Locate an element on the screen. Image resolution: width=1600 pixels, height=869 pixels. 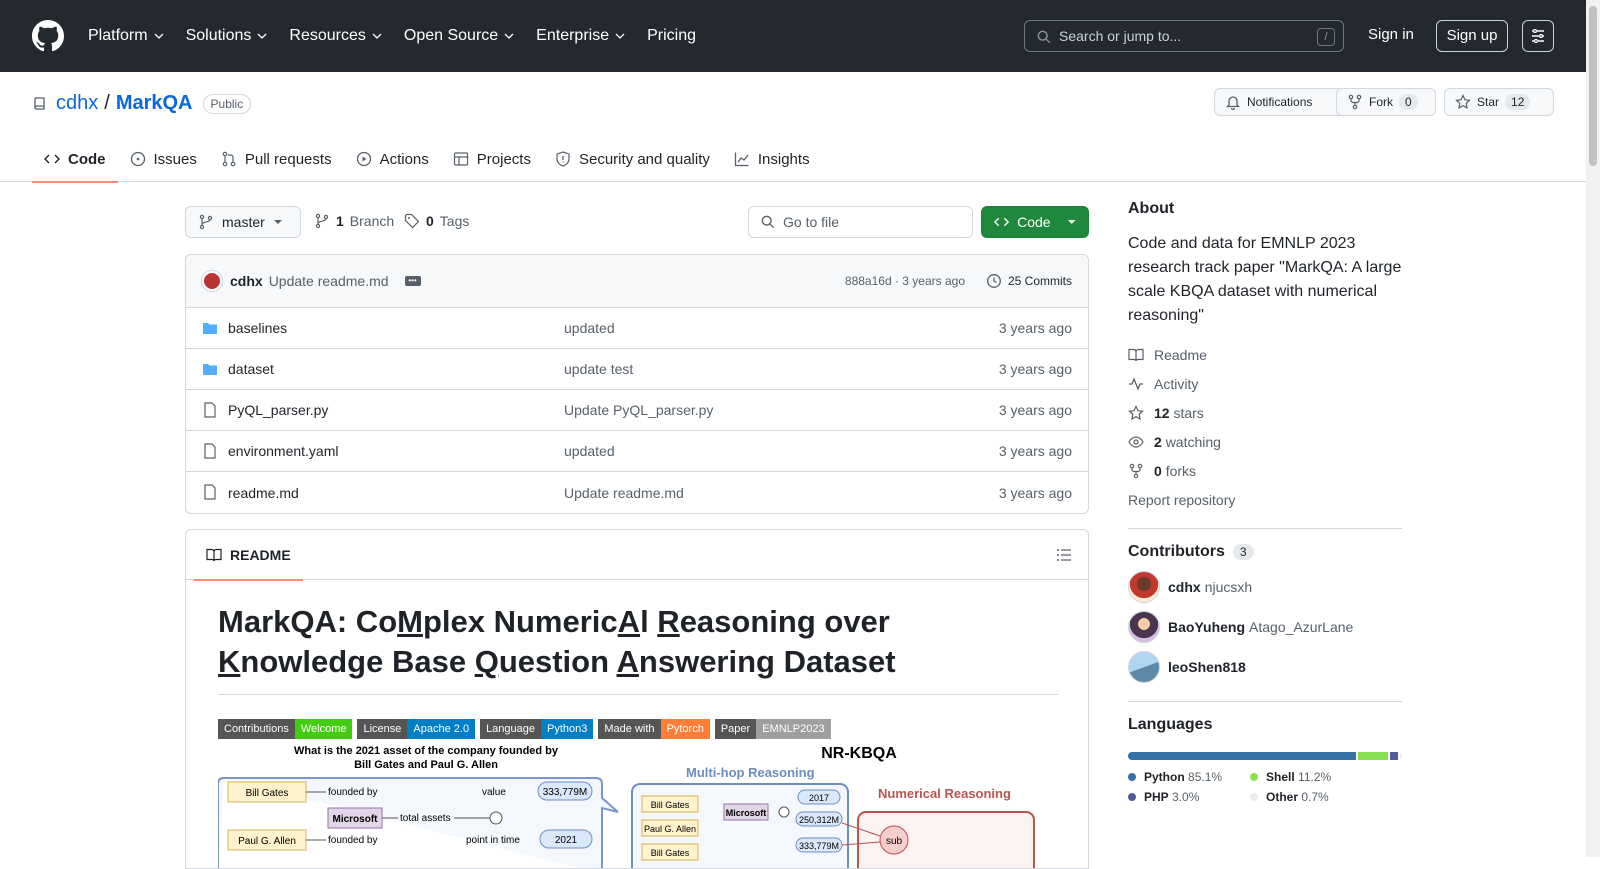
activity-link: Activity is located at coordinates (1265, 383).